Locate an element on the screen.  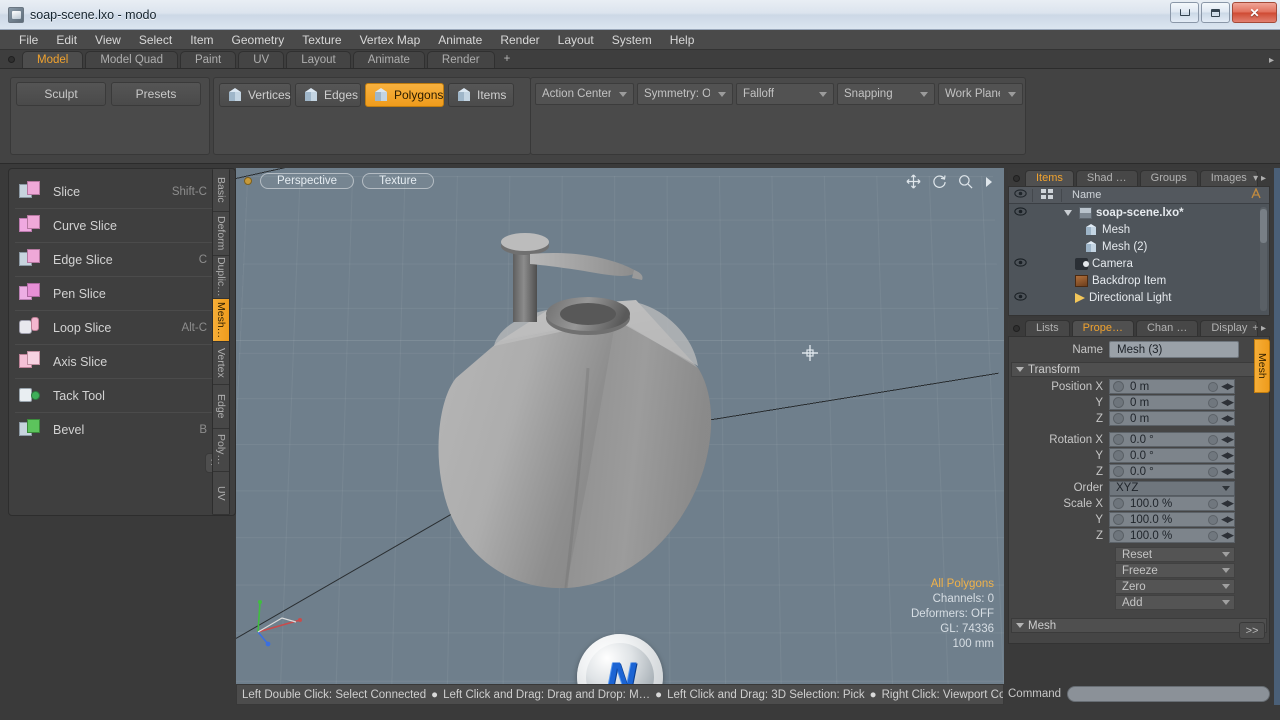
menu-item-file: File is located at coordinates (28, 40).